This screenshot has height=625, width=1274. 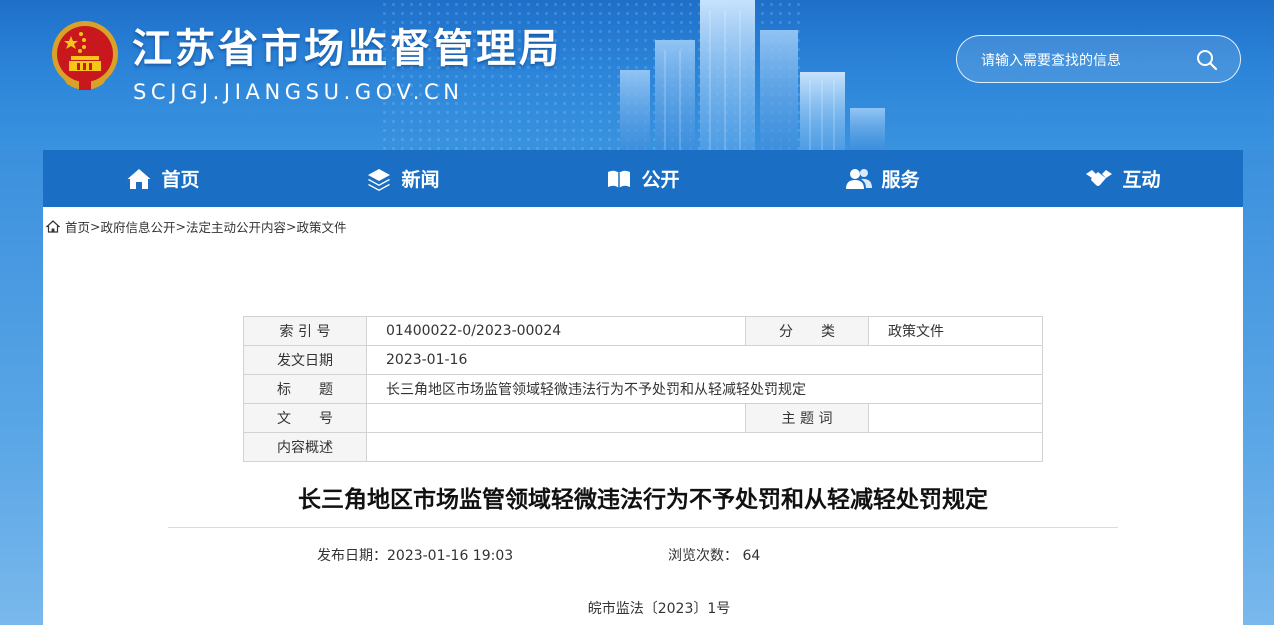 I want to click on search-input, so click(x=1081, y=61).